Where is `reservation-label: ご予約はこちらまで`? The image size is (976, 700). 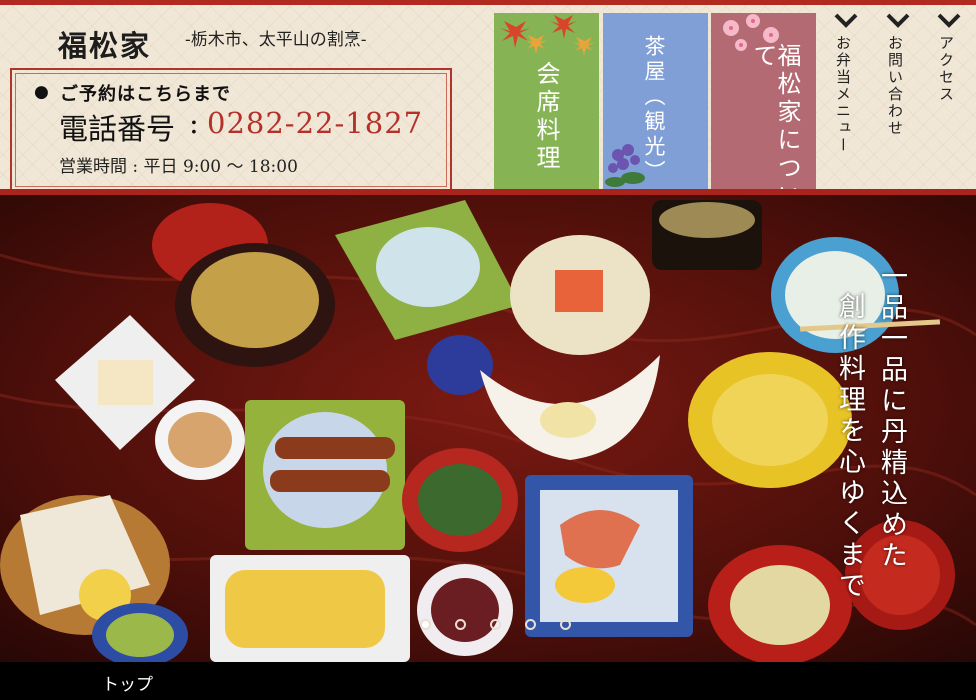
reservation-label: ご予約はこちらまで is located at coordinates (145, 94).